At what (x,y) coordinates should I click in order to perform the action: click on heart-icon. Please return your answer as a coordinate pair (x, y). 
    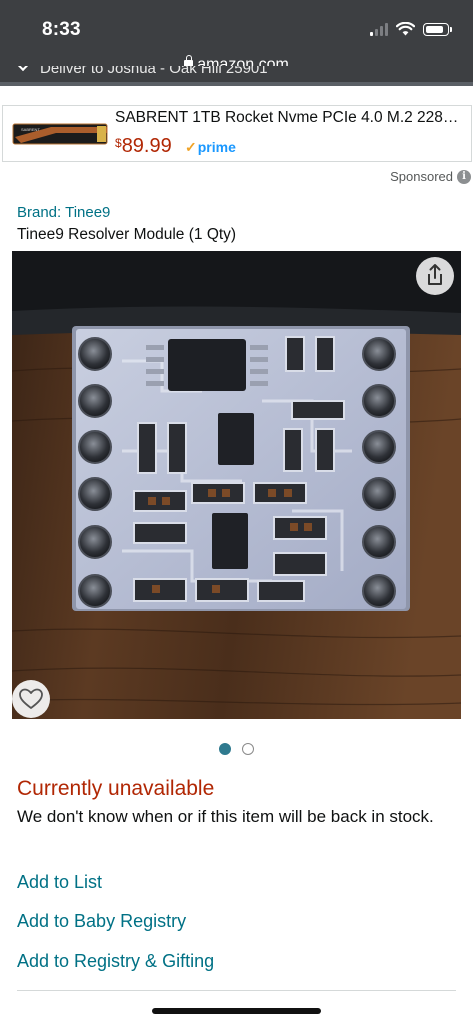
    Looking at the image, I should click on (31, 698).